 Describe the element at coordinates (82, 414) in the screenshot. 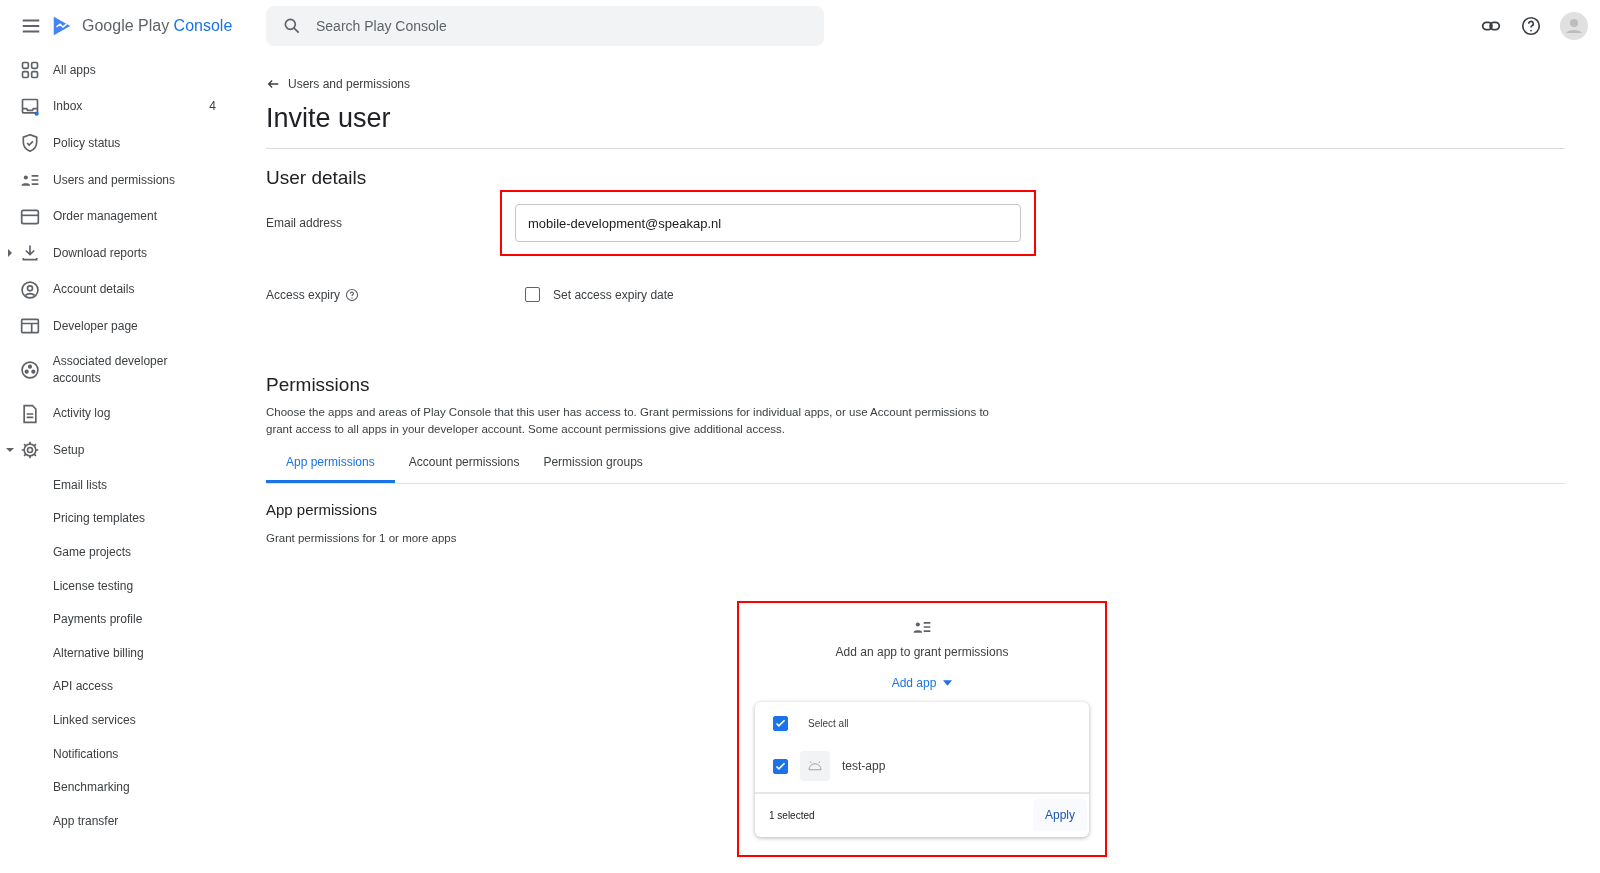

I see `sidebar-label: Activity log` at that location.